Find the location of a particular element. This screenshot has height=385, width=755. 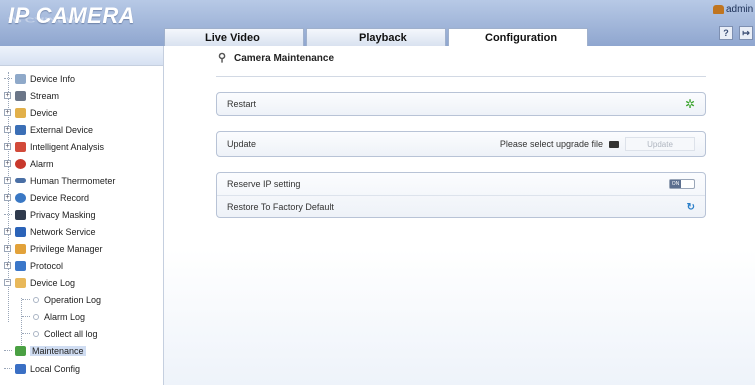

sidebar-item-intelligent-analysis: + Intelligent Analysis is located at coordinates (54, 146).